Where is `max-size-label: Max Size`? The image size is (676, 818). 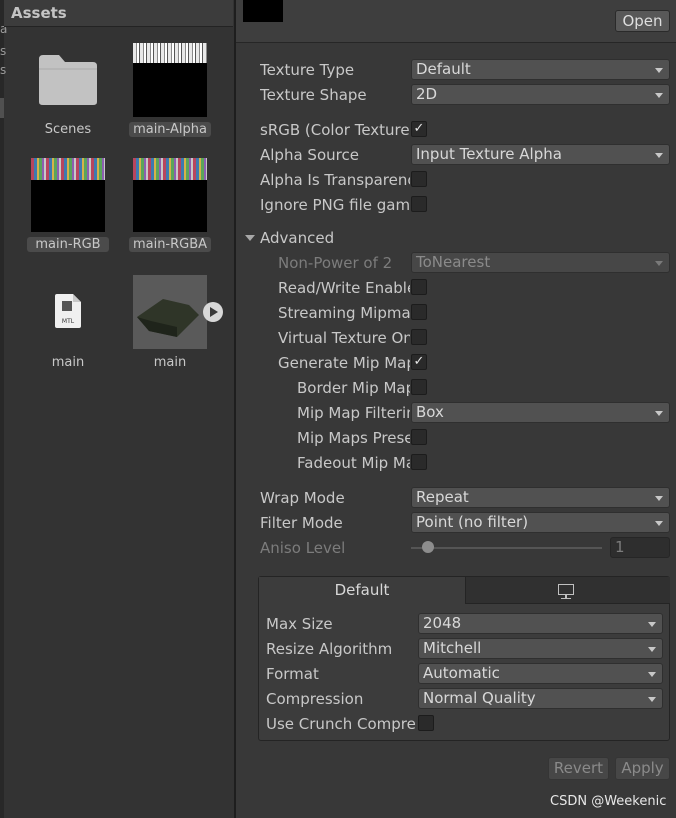 max-size-label: Max Size is located at coordinates (299, 624).